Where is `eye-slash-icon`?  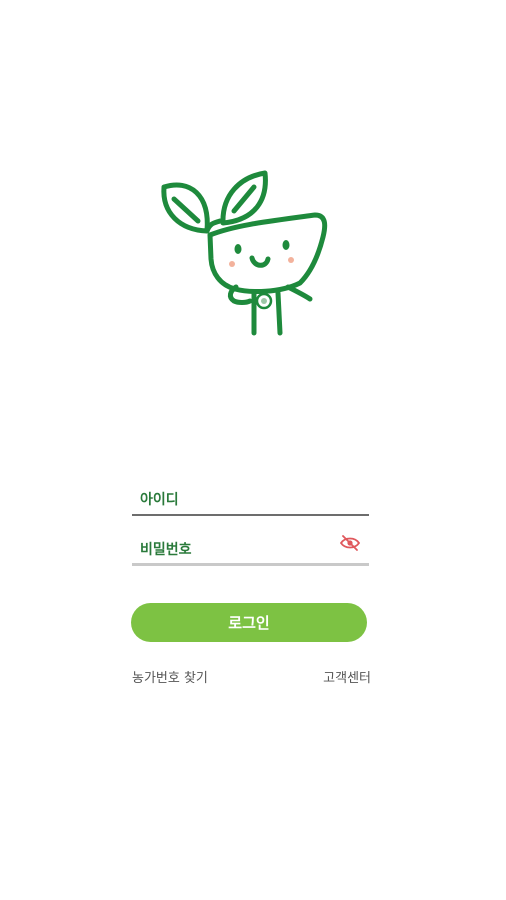 eye-slash-icon is located at coordinates (350, 543).